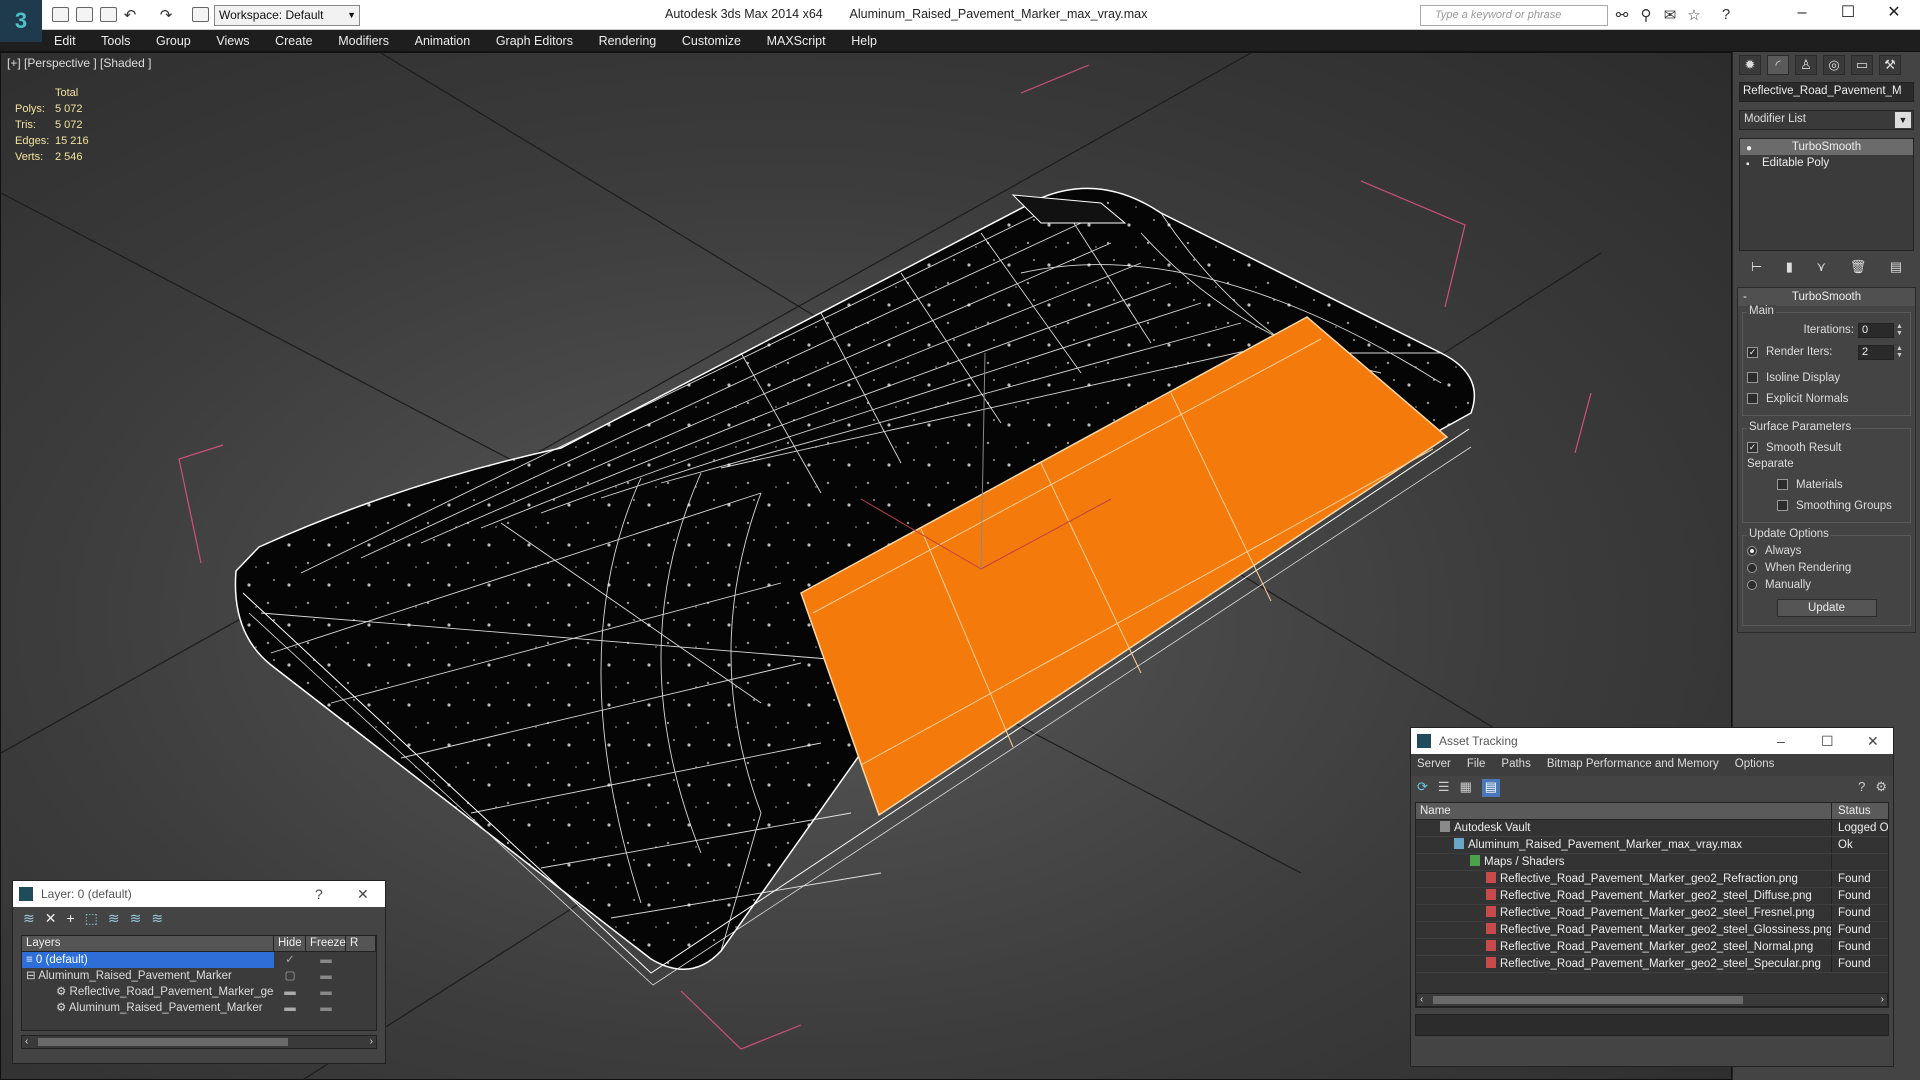 Image resolution: width=1920 pixels, height=1080 pixels. What do you see at coordinates (1646, 15) in the screenshot?
I see `subscription-icon: ⚲` at bounding box center [1646, 15].